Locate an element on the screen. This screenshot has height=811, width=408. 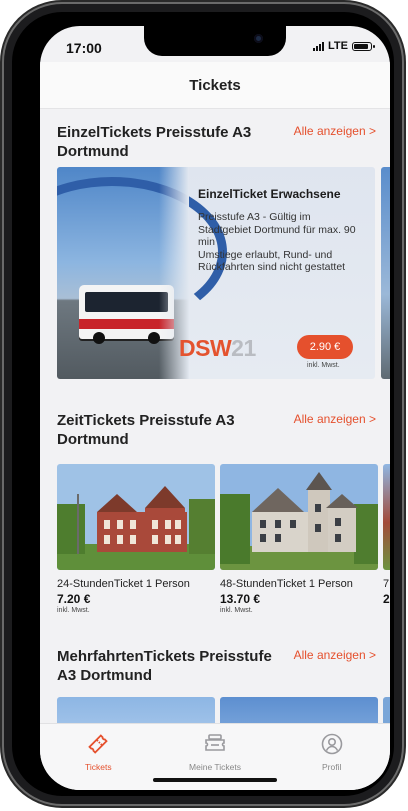
tab-label: Tickets is located at coordinates (98, 767).